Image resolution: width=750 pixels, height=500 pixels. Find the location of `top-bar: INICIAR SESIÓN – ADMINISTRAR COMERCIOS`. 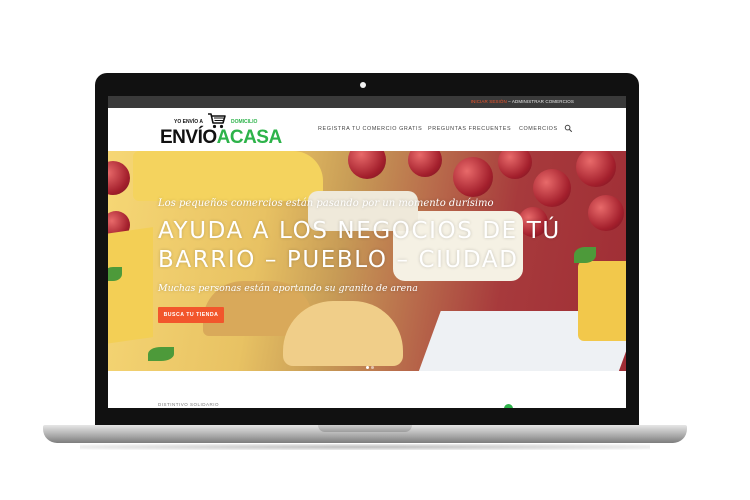

top-bar: INICIAR SESIÓN – ADMINISTRAR COMERCIOS is located at coordinates (367, 102).